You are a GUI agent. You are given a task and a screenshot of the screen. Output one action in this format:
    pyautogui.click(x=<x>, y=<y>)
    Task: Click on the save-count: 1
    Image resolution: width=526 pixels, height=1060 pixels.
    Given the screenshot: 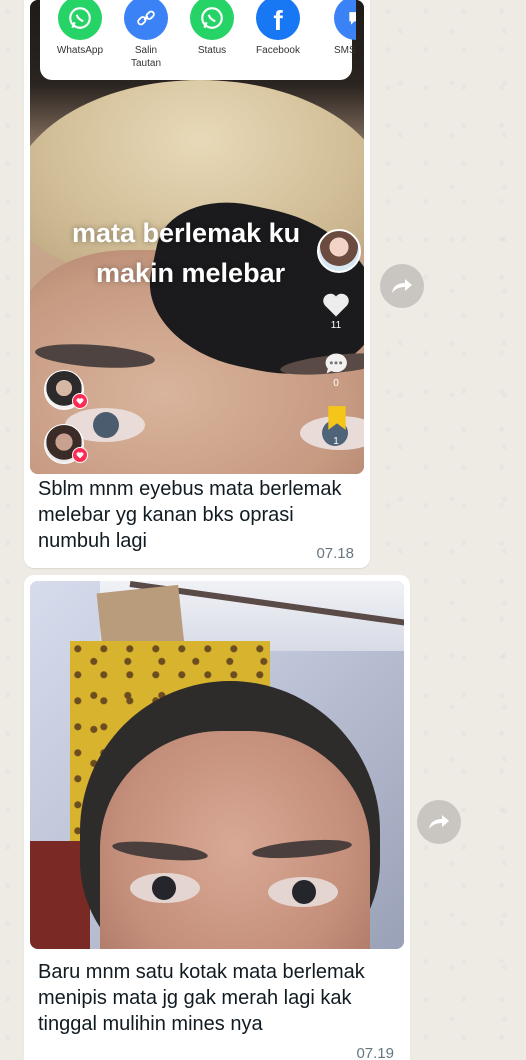 What is the action you would take?
    pyautogui.click(x=336, y=441)
    